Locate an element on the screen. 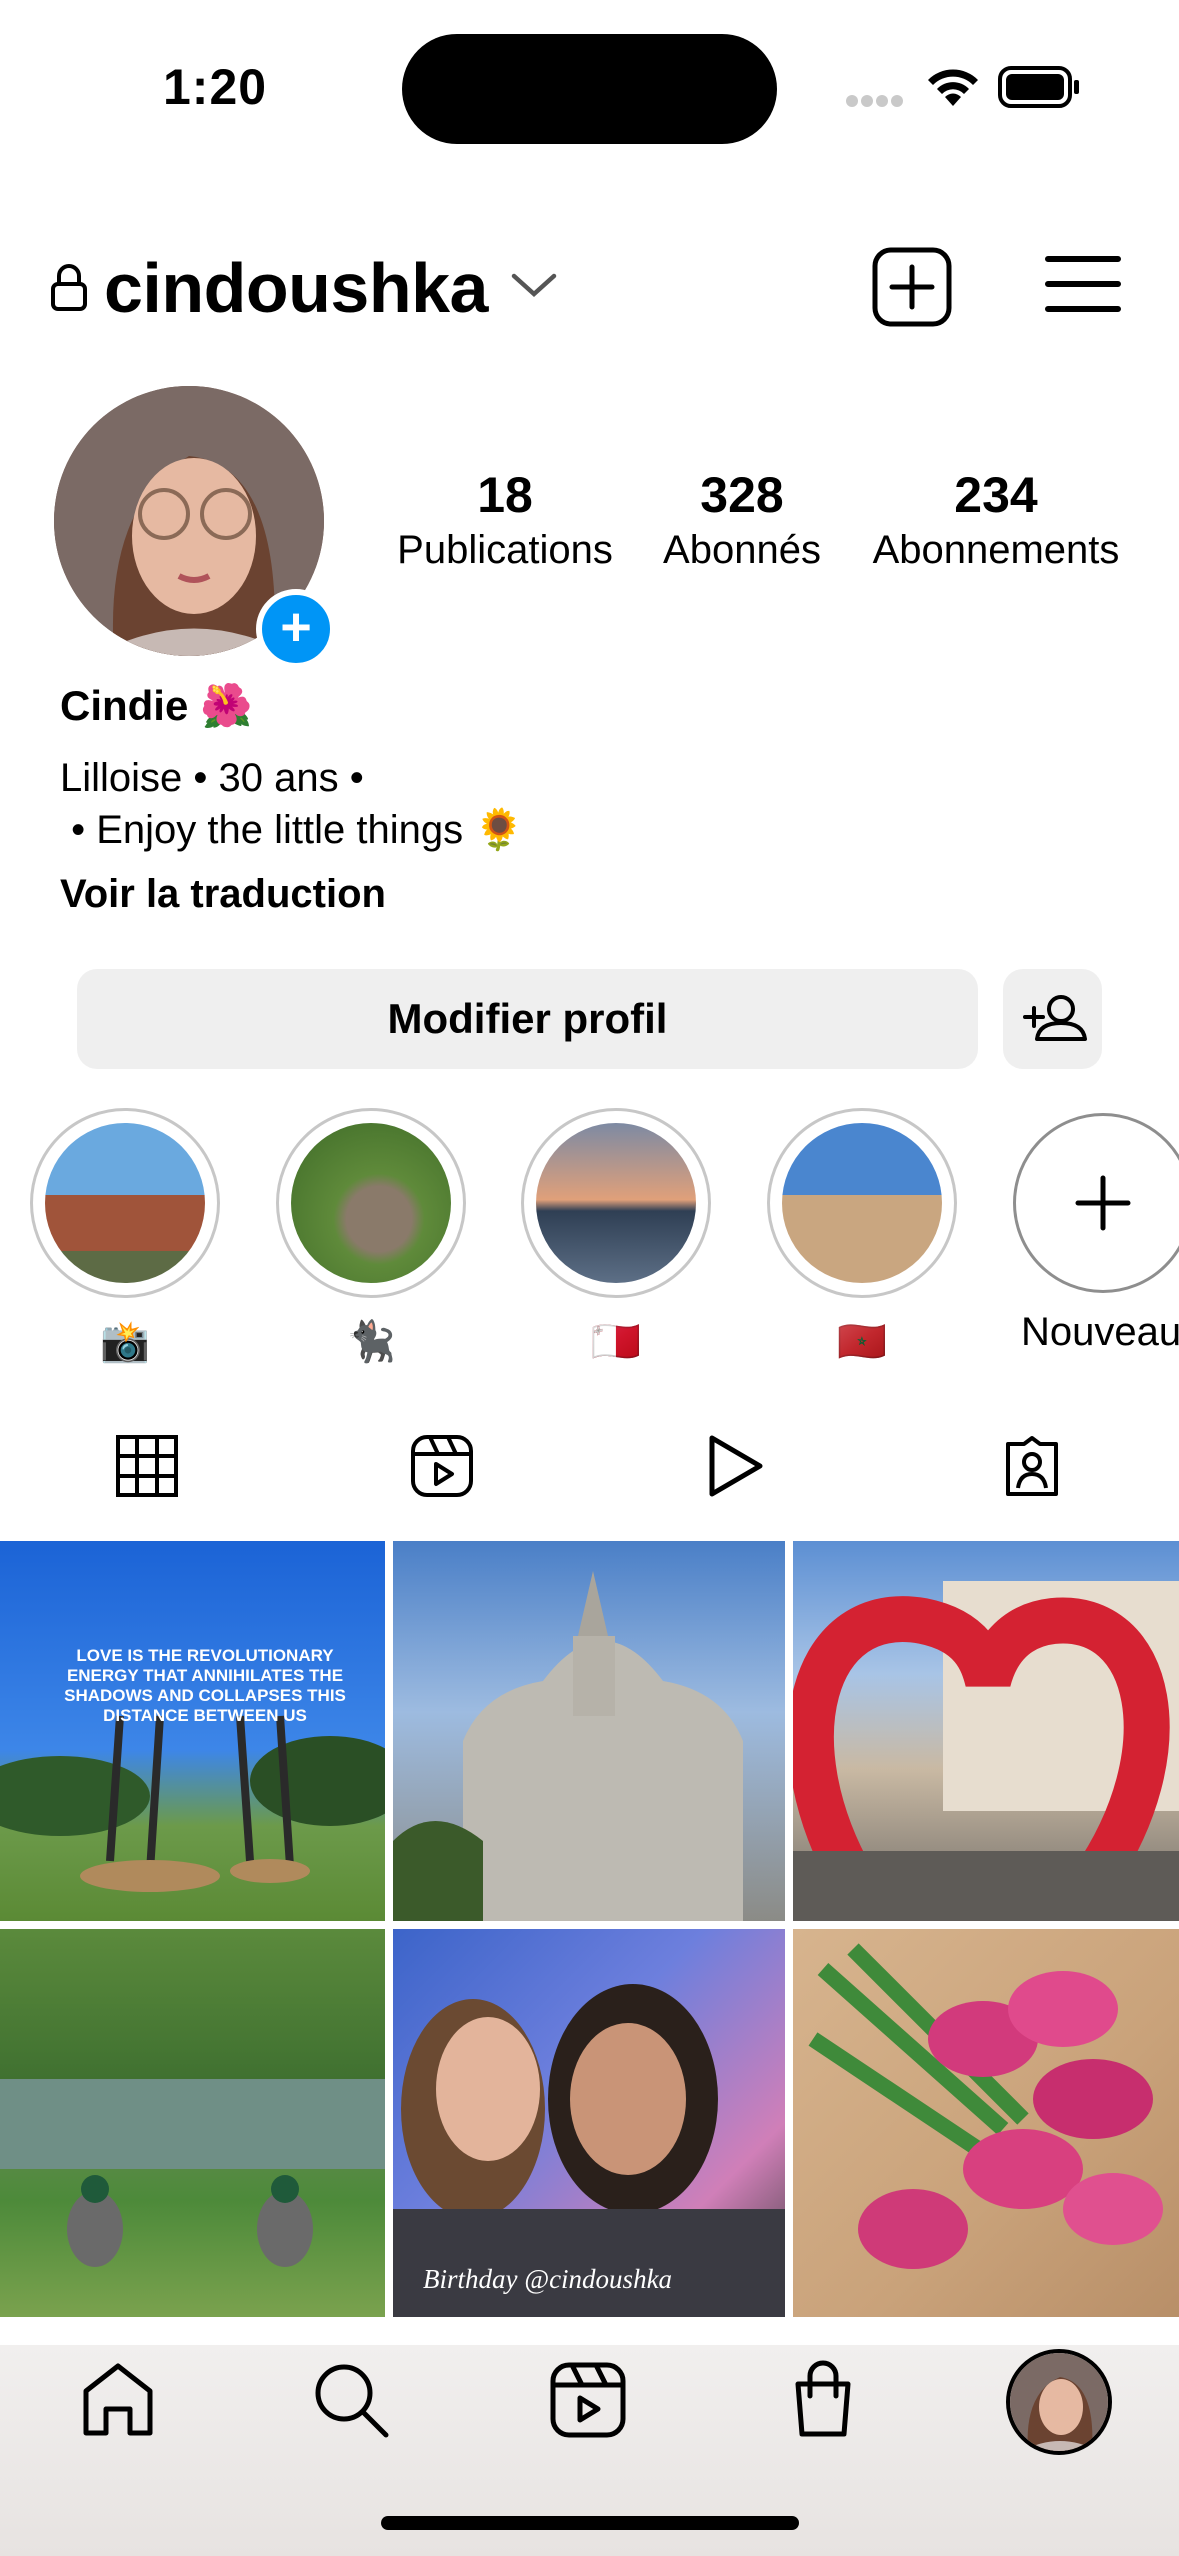  followers-count: 328 is located at coordinates (742, 495).